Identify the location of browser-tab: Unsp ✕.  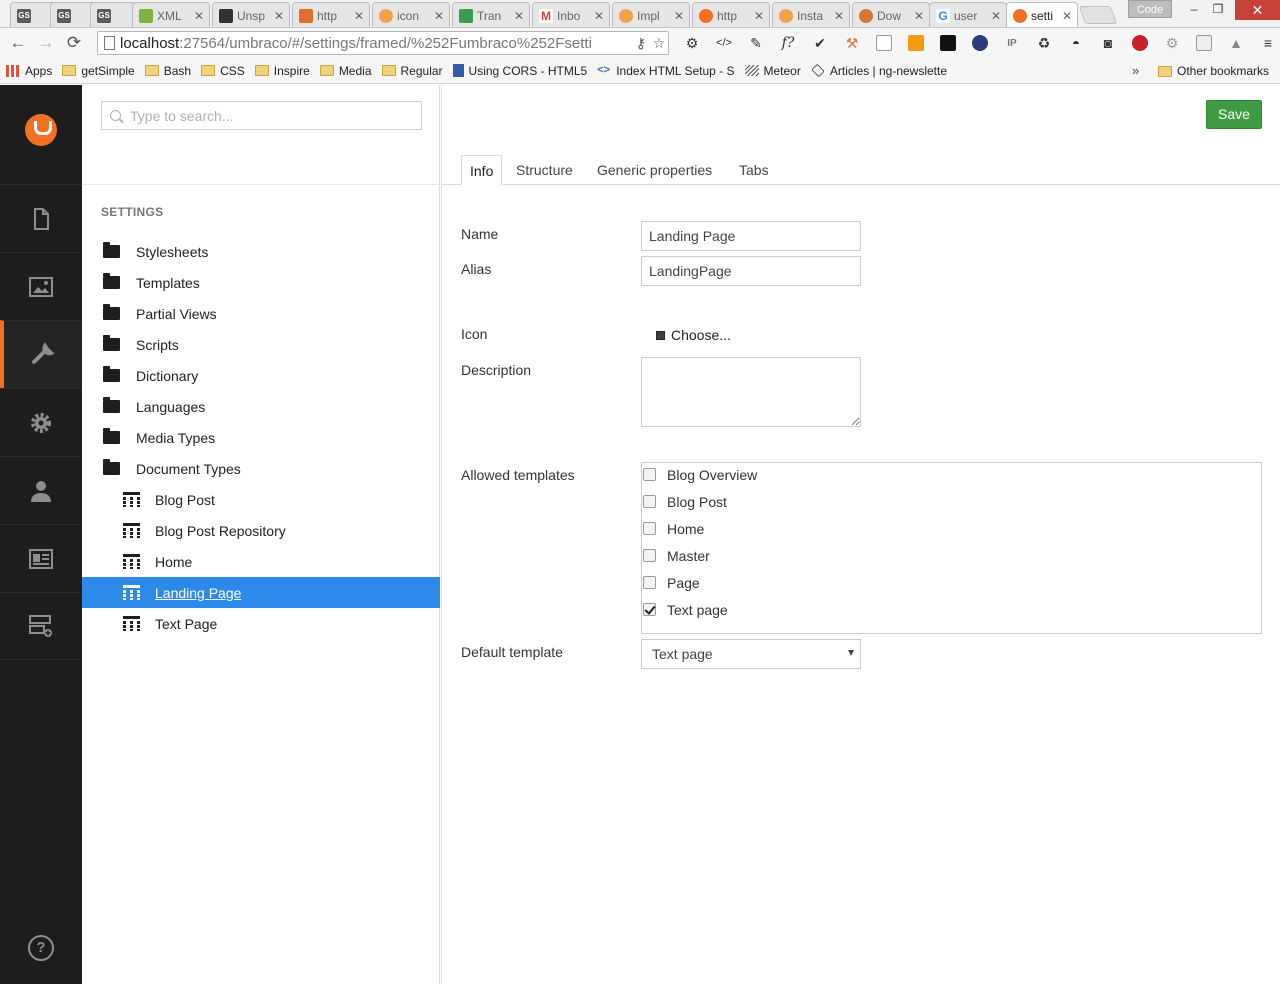
(251, 14).